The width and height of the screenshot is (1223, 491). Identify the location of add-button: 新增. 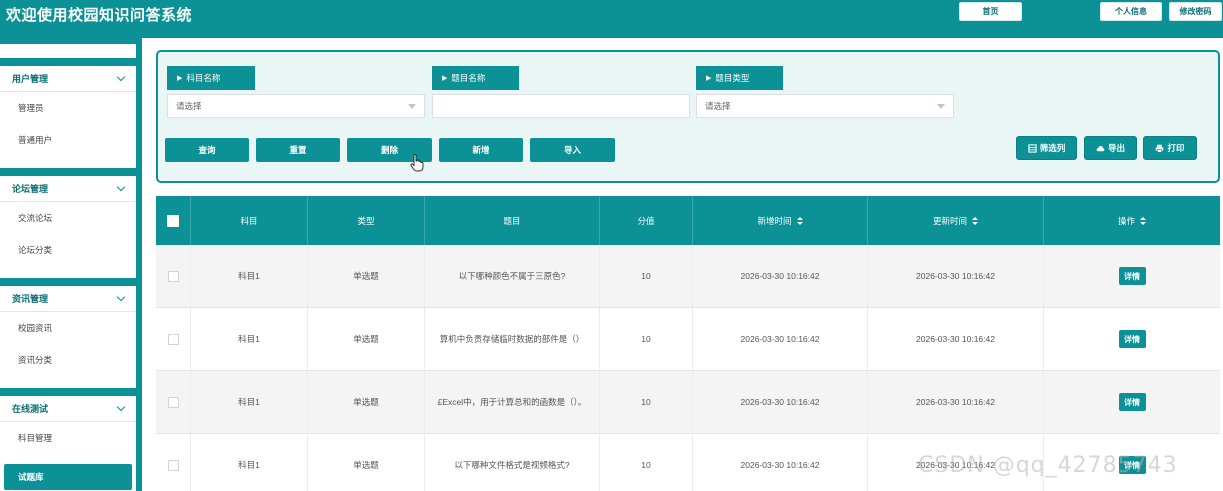
(481, 150).